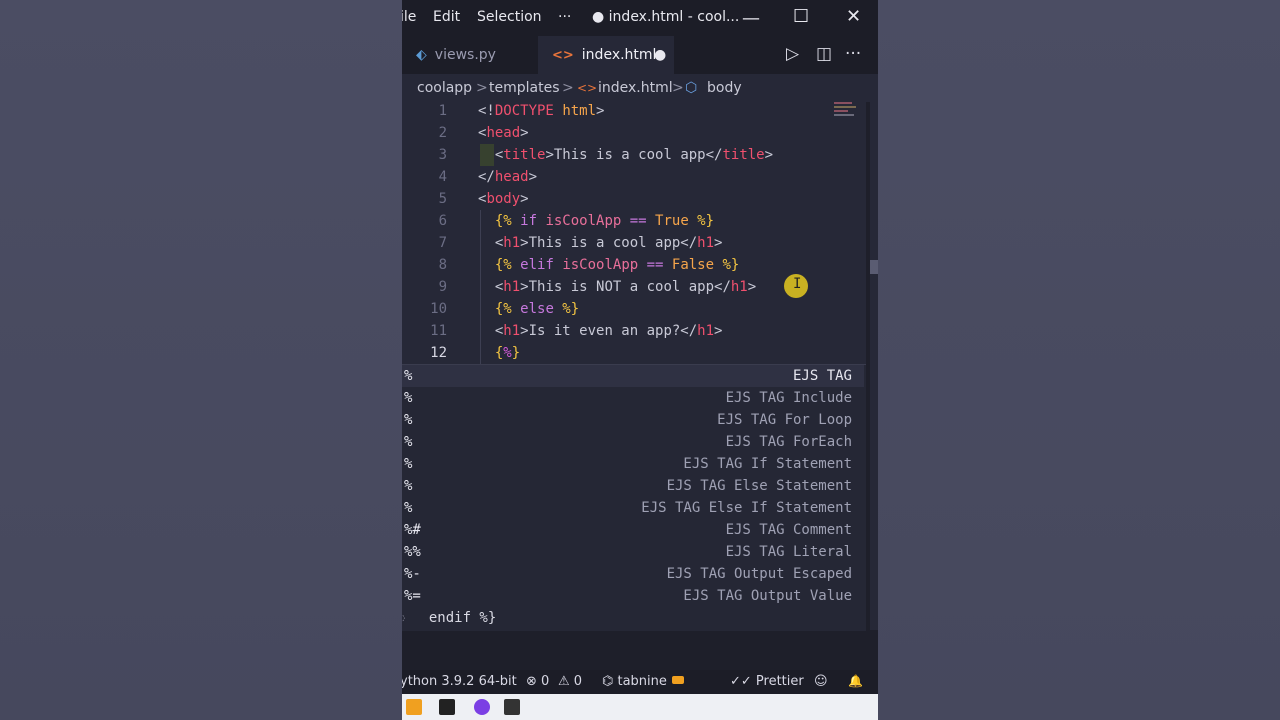 Image resolution: width=1280 pixels, height=720 pixels. What do you see at coordinates (634, 111) in the screenshot?
I see `code-line: 1 <!DOCTYPE html>` at bounding box center [634, 111].